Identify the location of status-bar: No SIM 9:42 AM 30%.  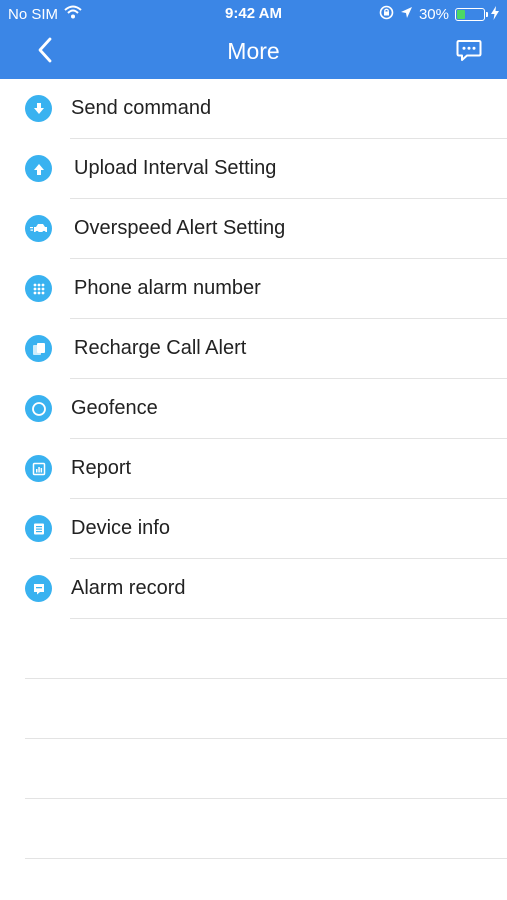
(253, 14).